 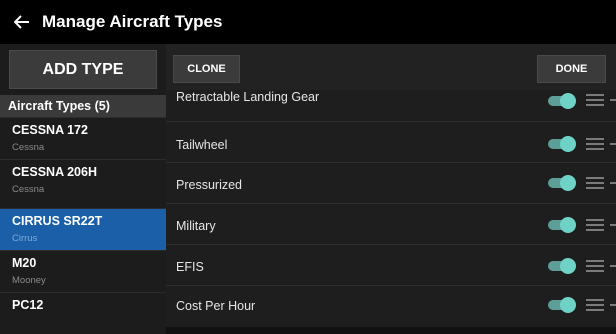 What do you see at coordinates (202, 145) in the screenshot?
I see `feature-label: Tailwheel` at bounding box center [202, 145].